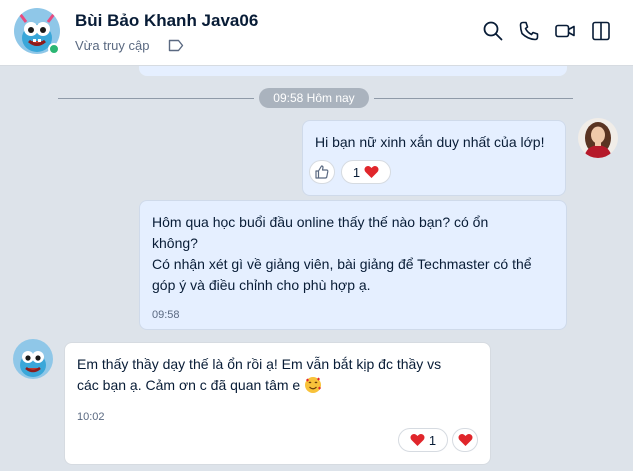  What do you see at coordinates (313, 385) in the screenshot?
I see `smiling-face-with-hearts-emoji` at bounding box center [313, 385].